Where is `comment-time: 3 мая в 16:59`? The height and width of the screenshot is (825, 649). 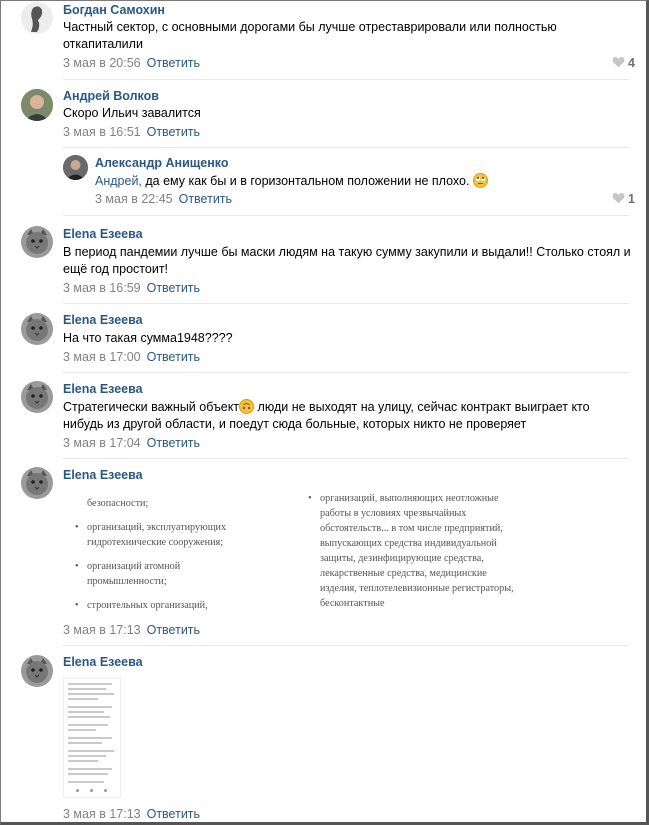 comment-time: 3 мая в 16:59 is located at coordinates (102, 288).